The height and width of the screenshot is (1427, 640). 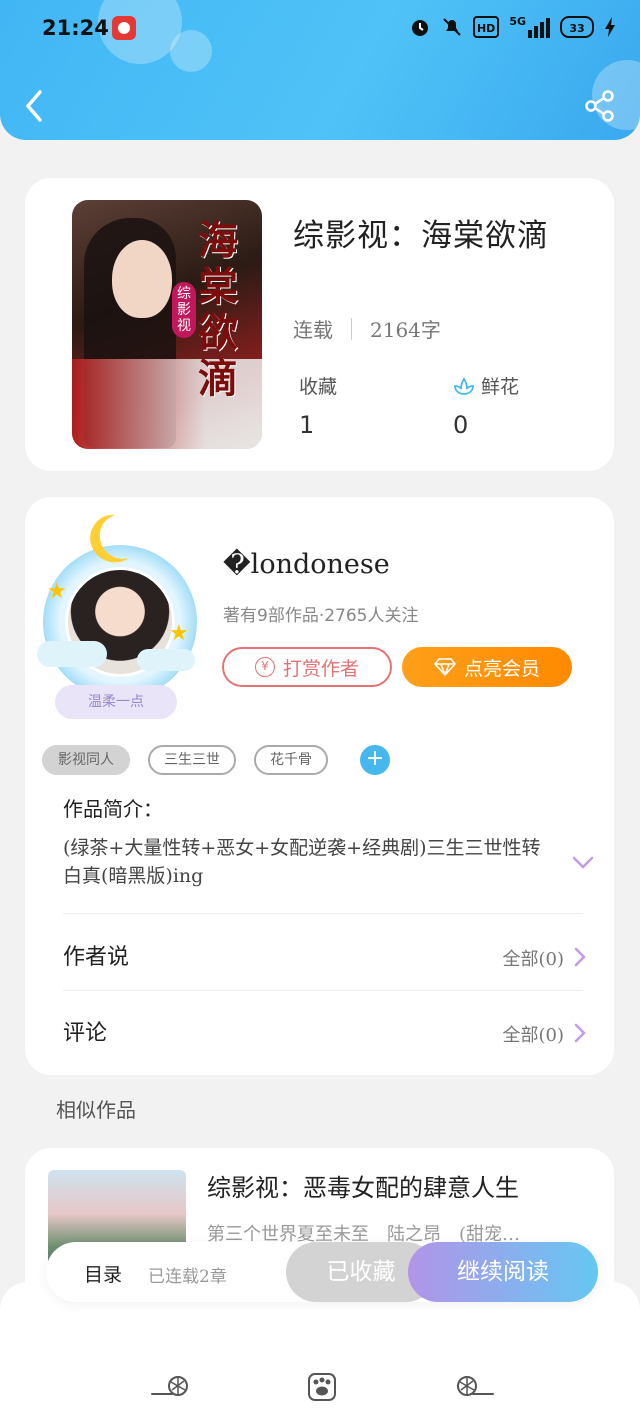 I want to click on toc-chapter-count: 已连载2章, so click(x=187, y=1277).